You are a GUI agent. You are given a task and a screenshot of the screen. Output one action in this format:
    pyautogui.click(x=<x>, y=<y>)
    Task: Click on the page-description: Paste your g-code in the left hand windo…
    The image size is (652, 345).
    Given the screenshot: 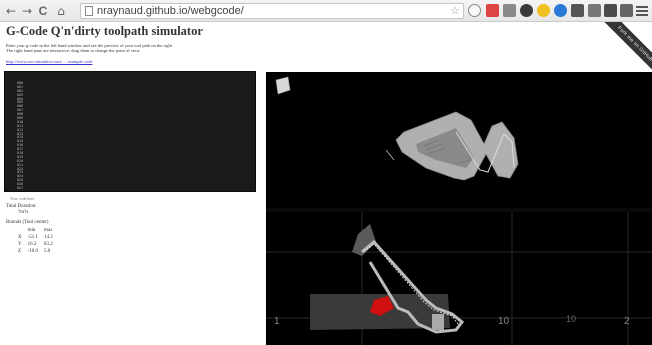 What is the action you would take?
    pyautogui.click(x=89, y=48)
    